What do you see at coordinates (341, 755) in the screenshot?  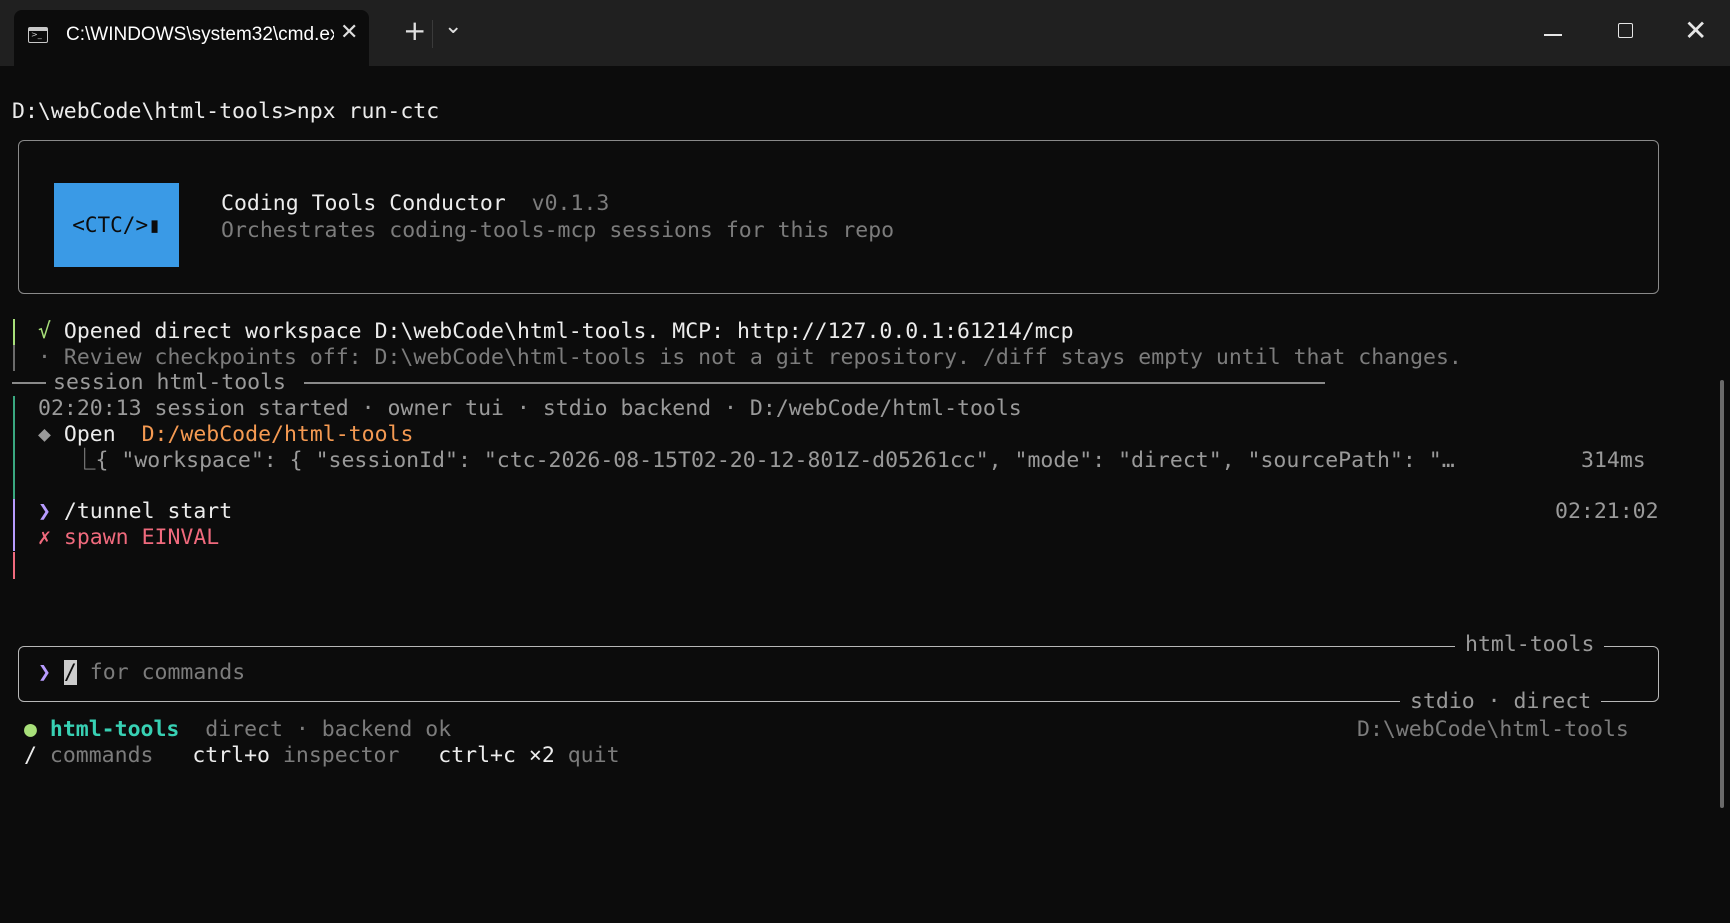 I see `hint-label: inspector` at bounding box center [341, 755].